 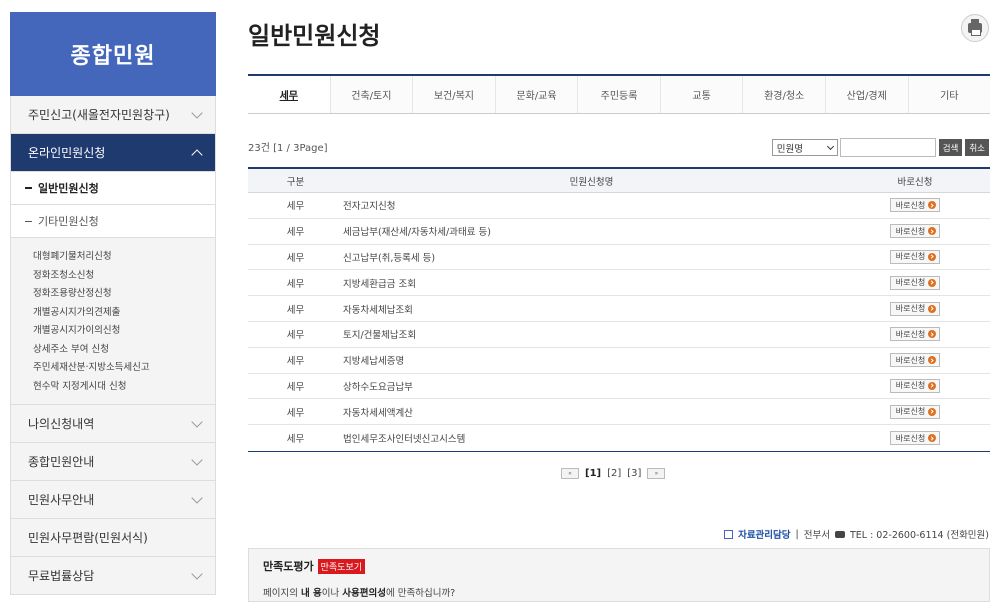 I want to click on row-petition-name: 지방세납세증명, so click(x=591, y=360).